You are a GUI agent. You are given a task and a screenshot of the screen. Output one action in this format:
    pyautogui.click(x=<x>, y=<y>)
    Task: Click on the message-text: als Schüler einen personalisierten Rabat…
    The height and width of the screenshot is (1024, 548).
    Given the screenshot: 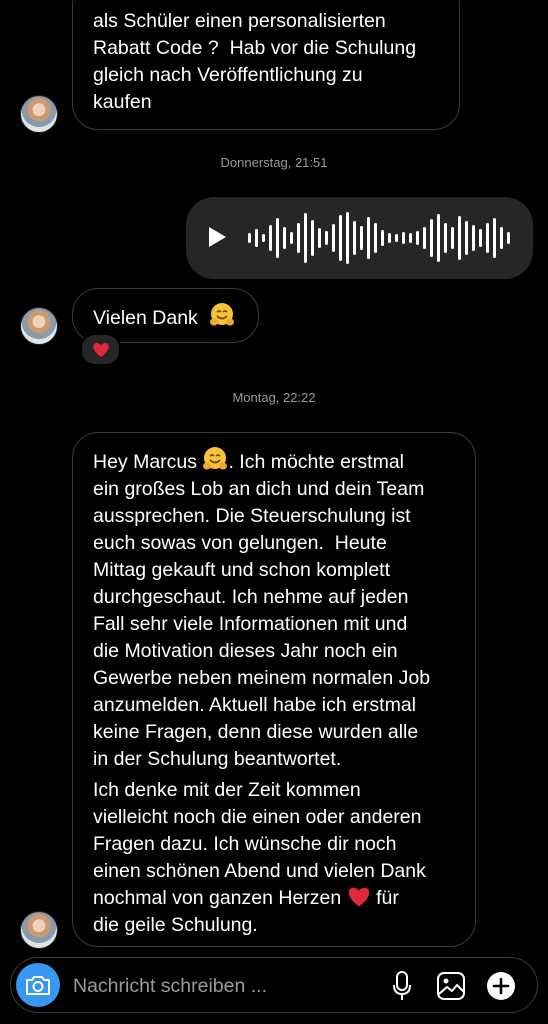 What is the action you would take?
    pyautogui.click(x=255, y=61)
    